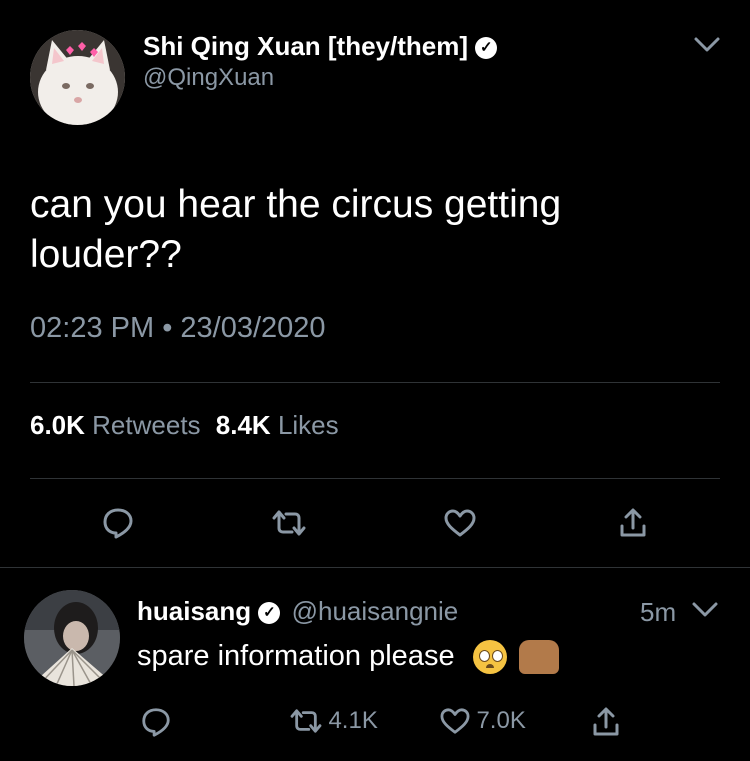 This screenshot has height=761, width=750. I want to click on handle: @QingXuan, so click(208, 78).